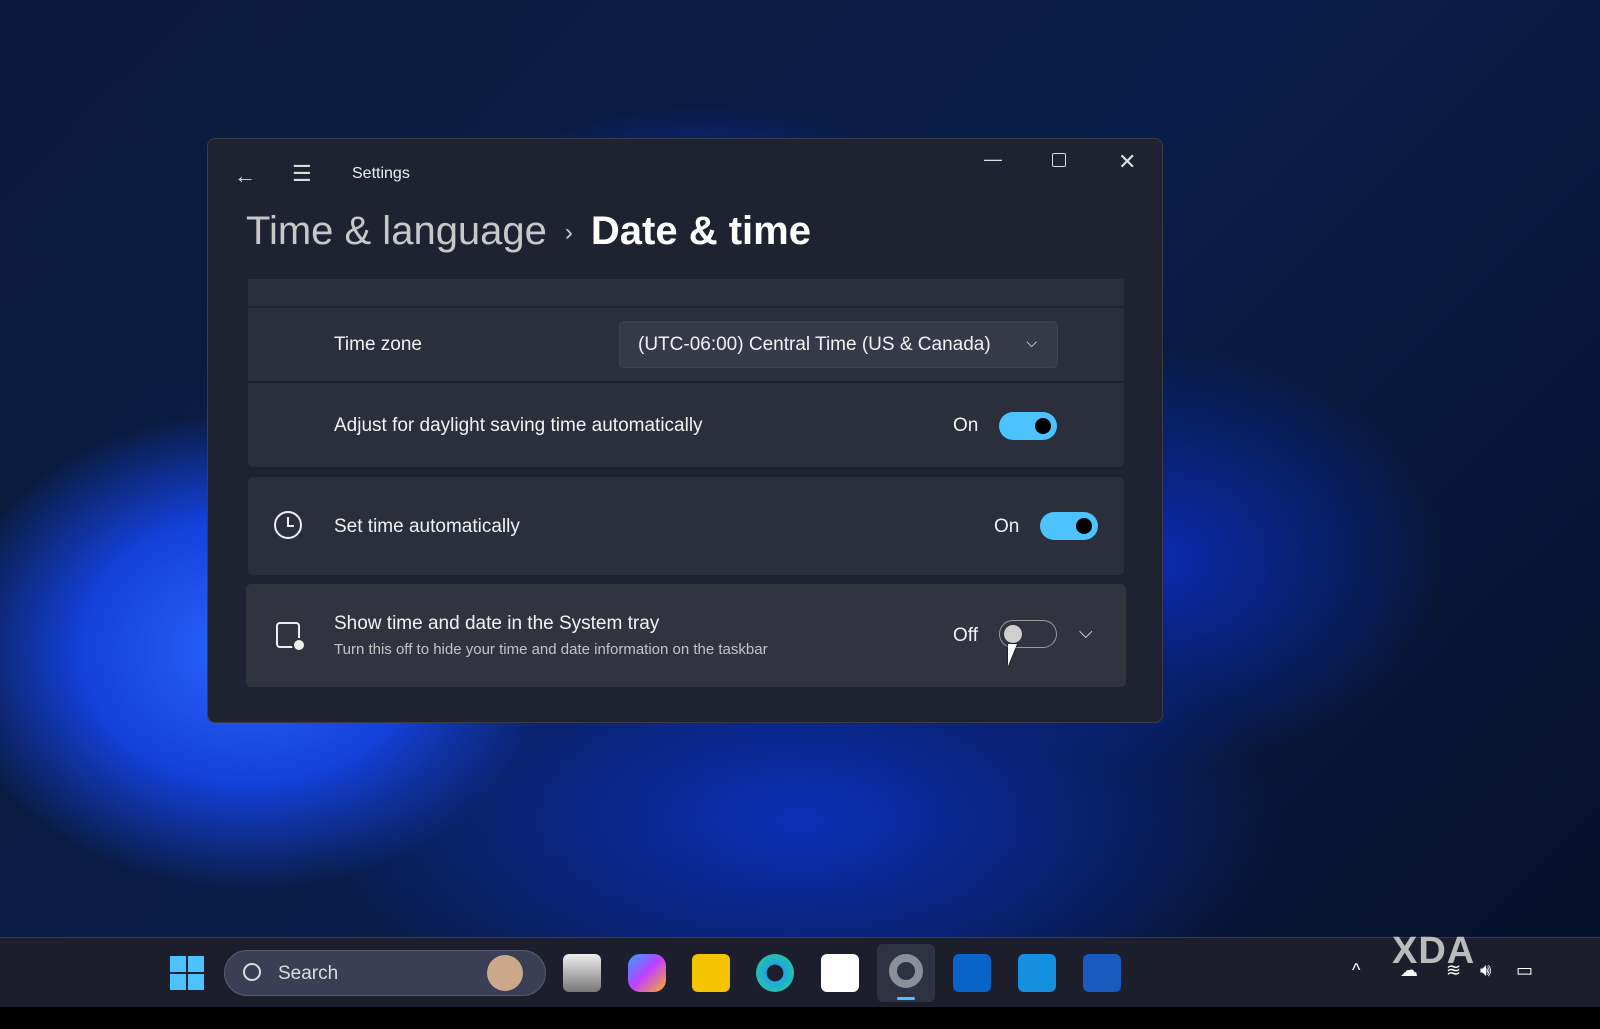 The image size is (1600, 1029). Describe the element at coordinates (1086, 632) in the screenshot. I see `expand-chevron-icon: ⌵` at that location.